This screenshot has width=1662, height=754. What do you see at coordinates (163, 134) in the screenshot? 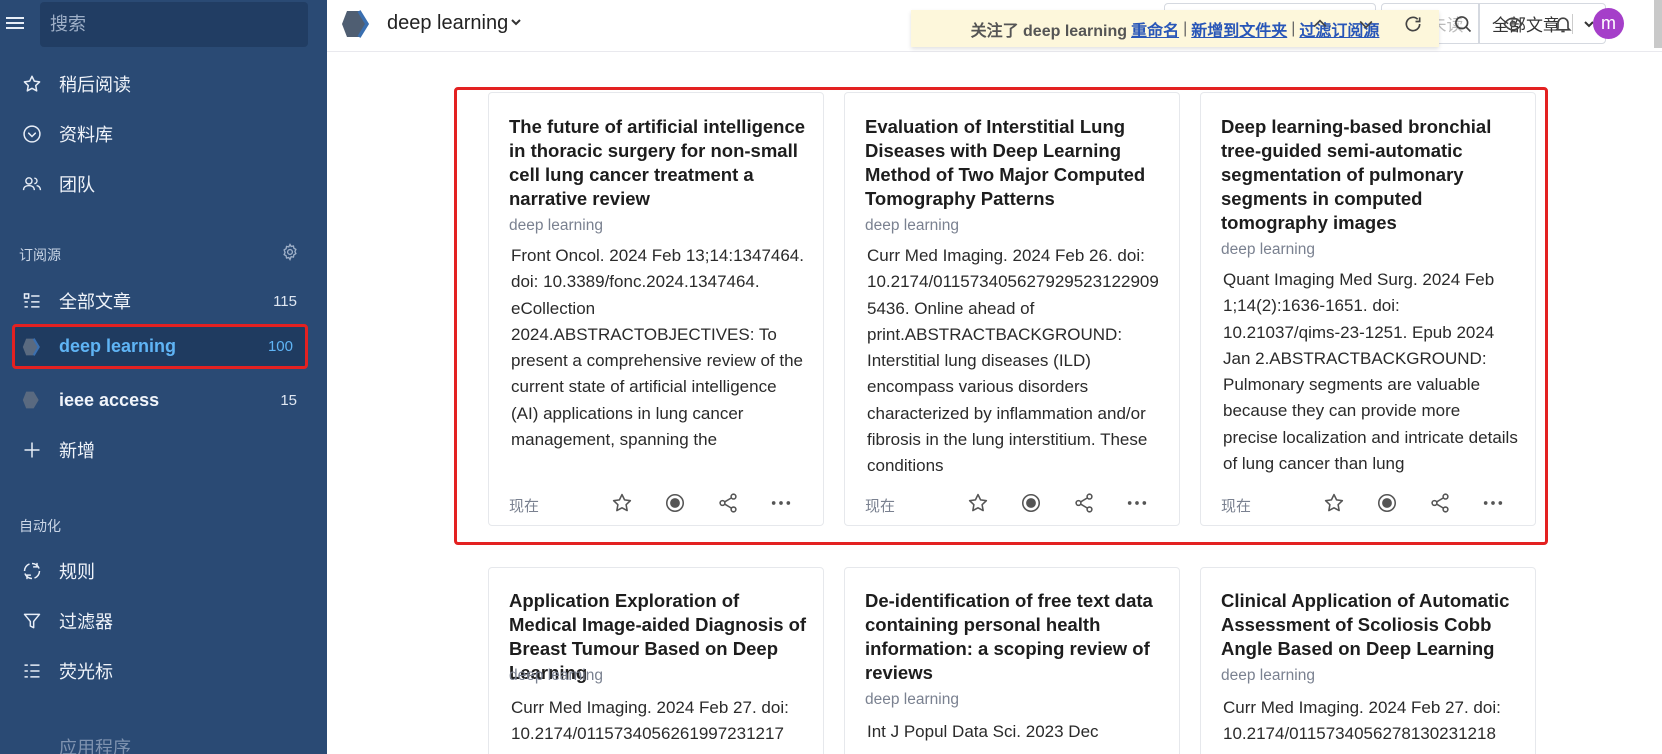
I see `sidebar-item-library: 资料库` at bounding box center [163, 134].